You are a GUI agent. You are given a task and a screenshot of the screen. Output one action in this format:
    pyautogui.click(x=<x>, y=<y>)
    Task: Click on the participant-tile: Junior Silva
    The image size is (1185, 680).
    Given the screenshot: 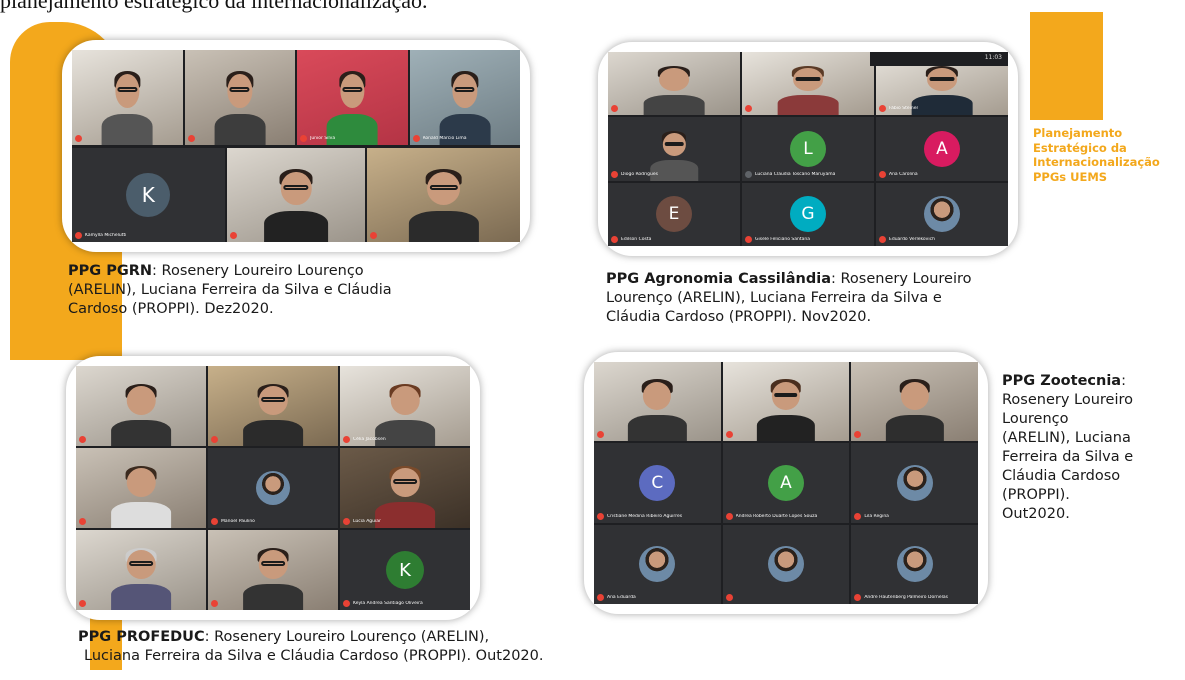 What is the action you would take?
    pyautogui.click(x=352, y=97)
    